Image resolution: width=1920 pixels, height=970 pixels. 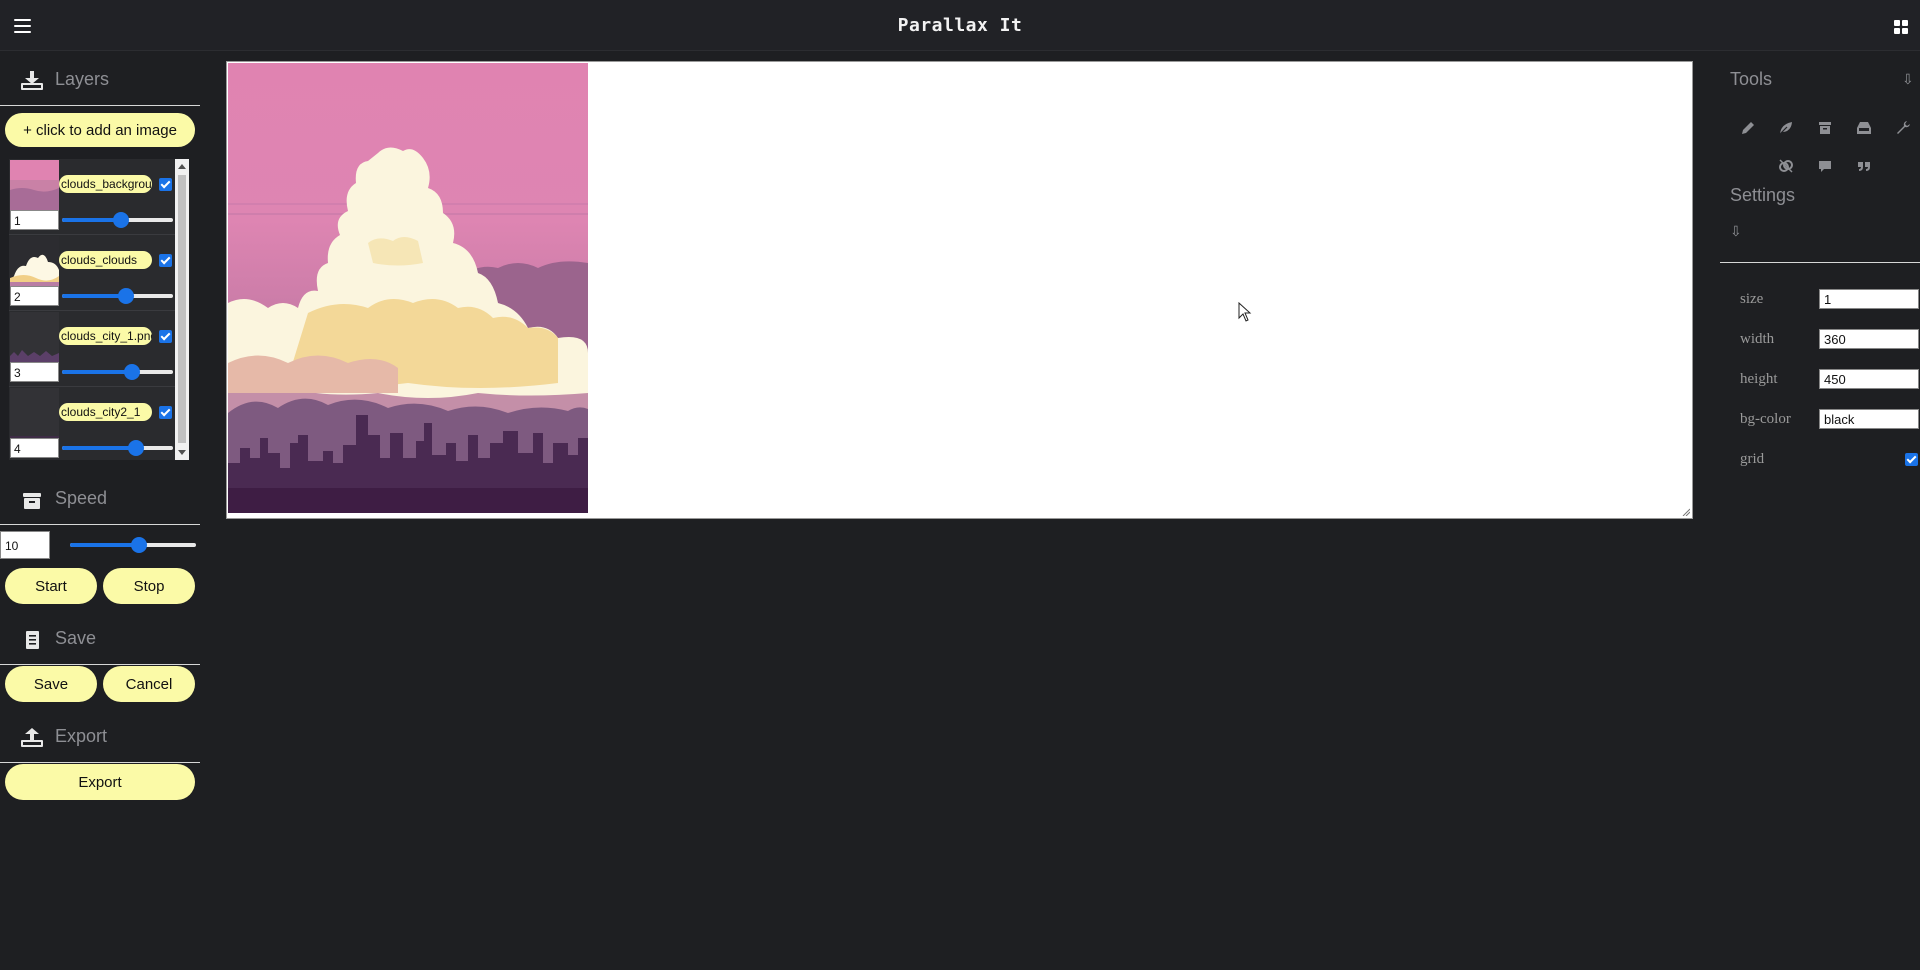 I want to click on setting-grid: grid, so click(x=1830, y=459).